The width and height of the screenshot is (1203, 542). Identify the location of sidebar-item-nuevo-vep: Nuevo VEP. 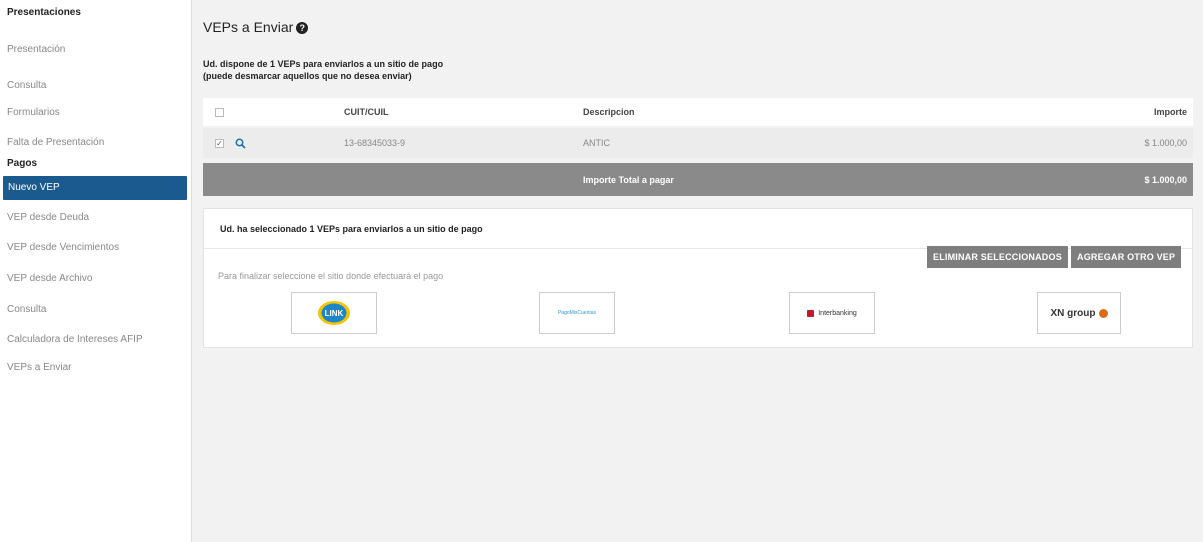
(95, 188).